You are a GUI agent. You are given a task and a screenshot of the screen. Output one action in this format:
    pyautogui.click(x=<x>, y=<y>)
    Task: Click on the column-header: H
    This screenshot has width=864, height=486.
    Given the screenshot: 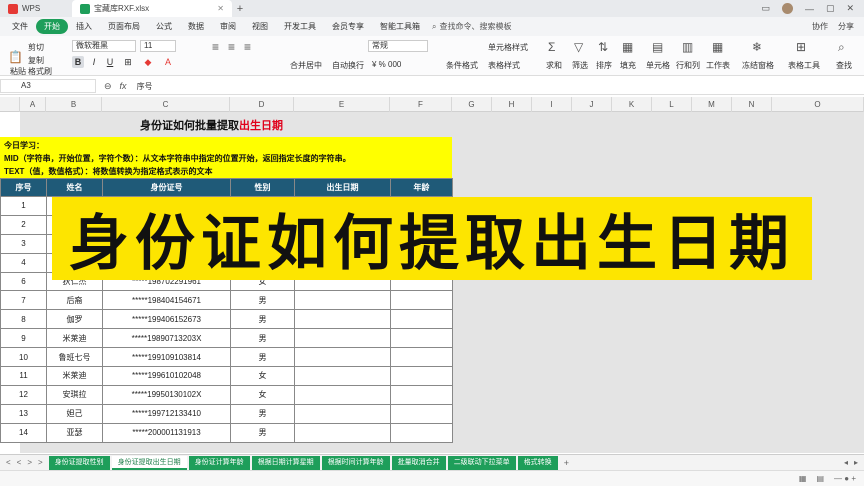 What is the action you would take?
    pyautogui.click(x=512, y=104)
    